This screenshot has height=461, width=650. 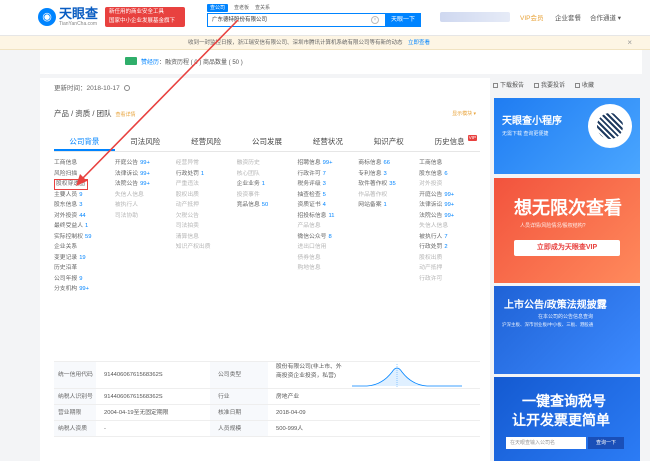 What do you see at coordinates (262, 8) in the screenshot?
I see `search-tab-relation: 查关系` at bounding box center [262, 8].